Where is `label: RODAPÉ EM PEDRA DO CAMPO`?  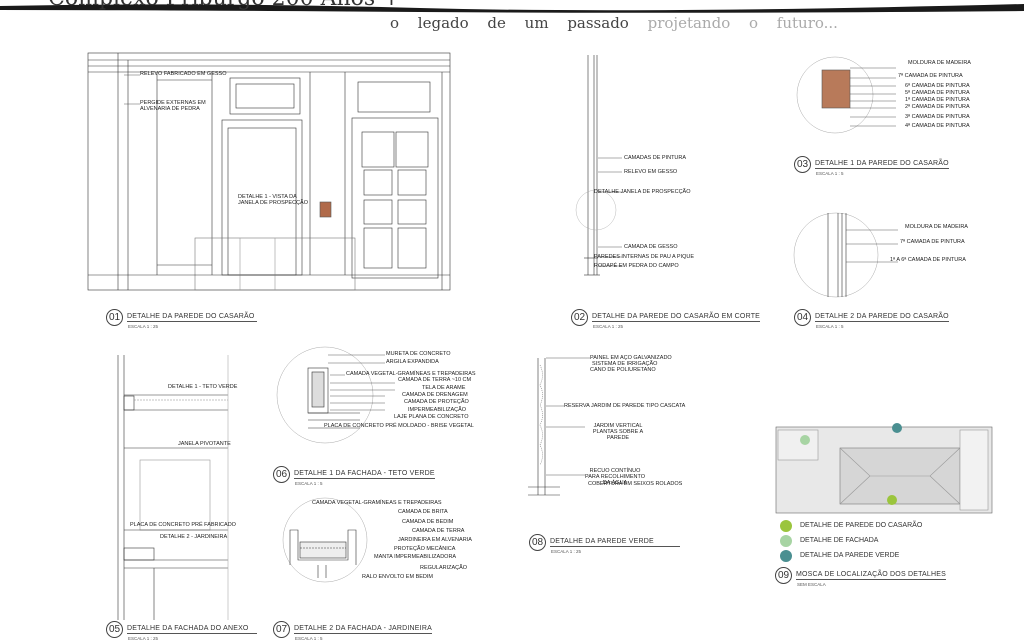 label: RODAPÉ EM PEDRA DO CAMPO is located at coordinates (636, 266).